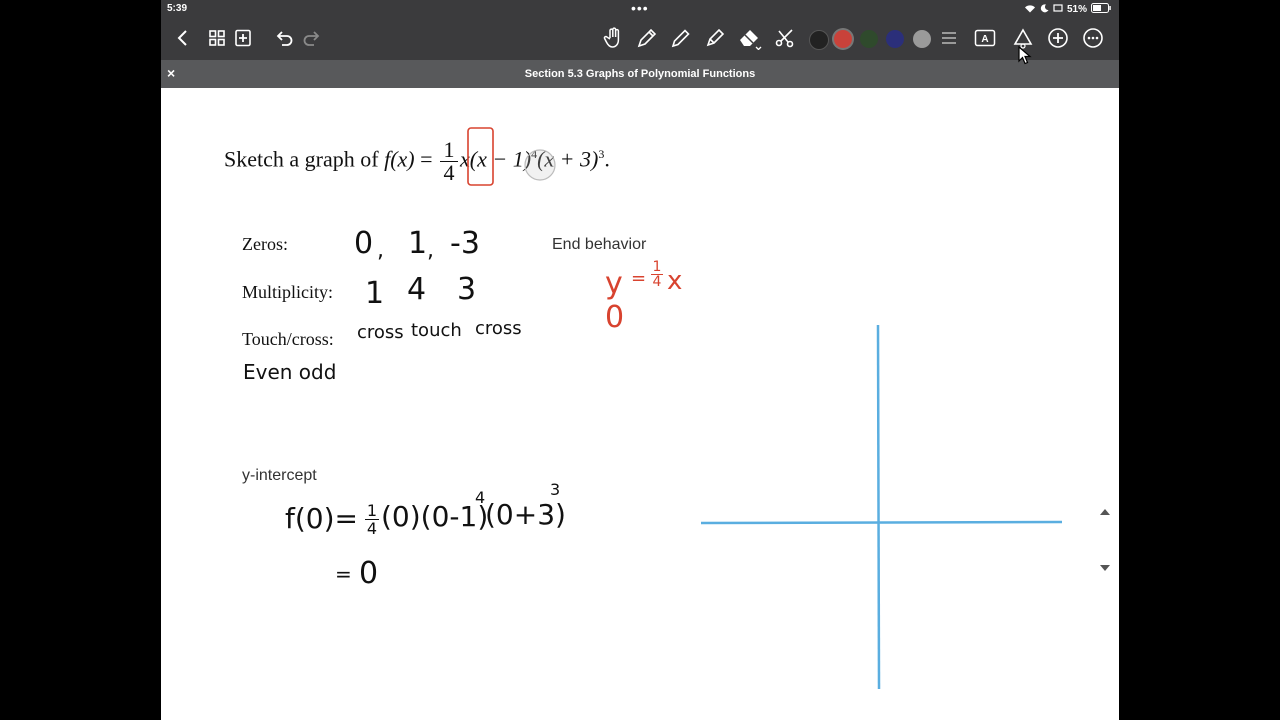 The width and height of the screenshot is (1280, 720). Describe the element at coordinates (599, 244) in the screenshot. I see `end-behavior-label: End behavior` at that location.